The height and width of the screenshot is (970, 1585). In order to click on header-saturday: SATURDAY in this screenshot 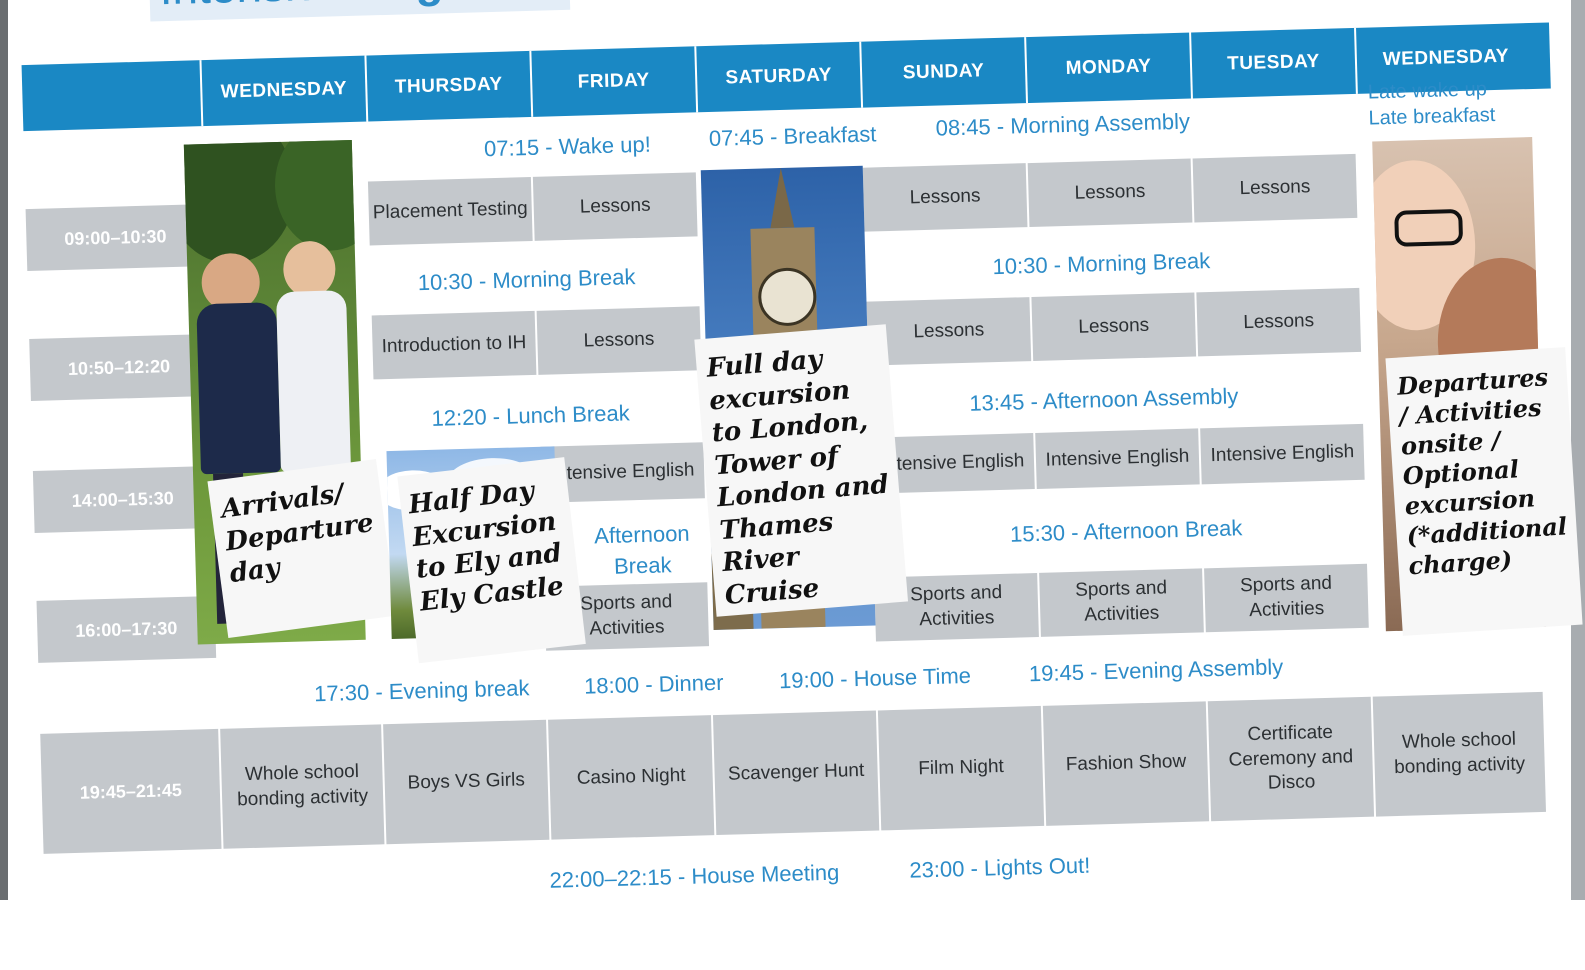, I will do `click(778, 77)`.